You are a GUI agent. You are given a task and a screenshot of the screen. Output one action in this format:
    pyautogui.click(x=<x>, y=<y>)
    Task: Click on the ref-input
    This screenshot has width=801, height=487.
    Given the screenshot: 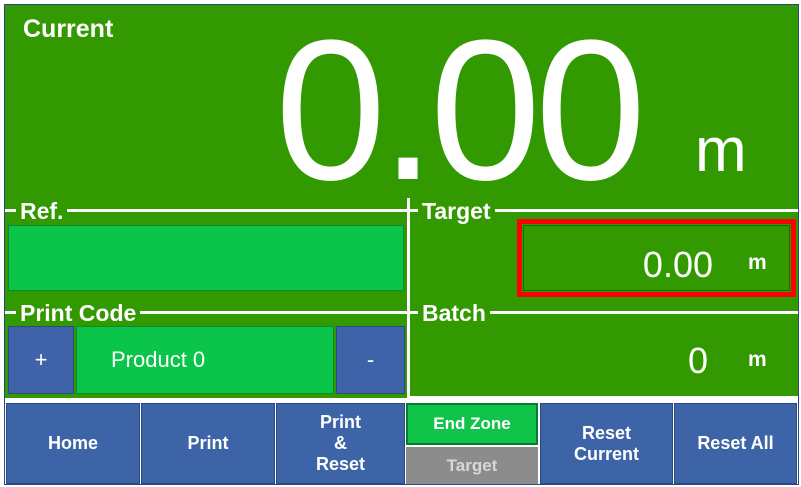 What is the action you would take?
    pyautogui.click(x=206, y=258)
    